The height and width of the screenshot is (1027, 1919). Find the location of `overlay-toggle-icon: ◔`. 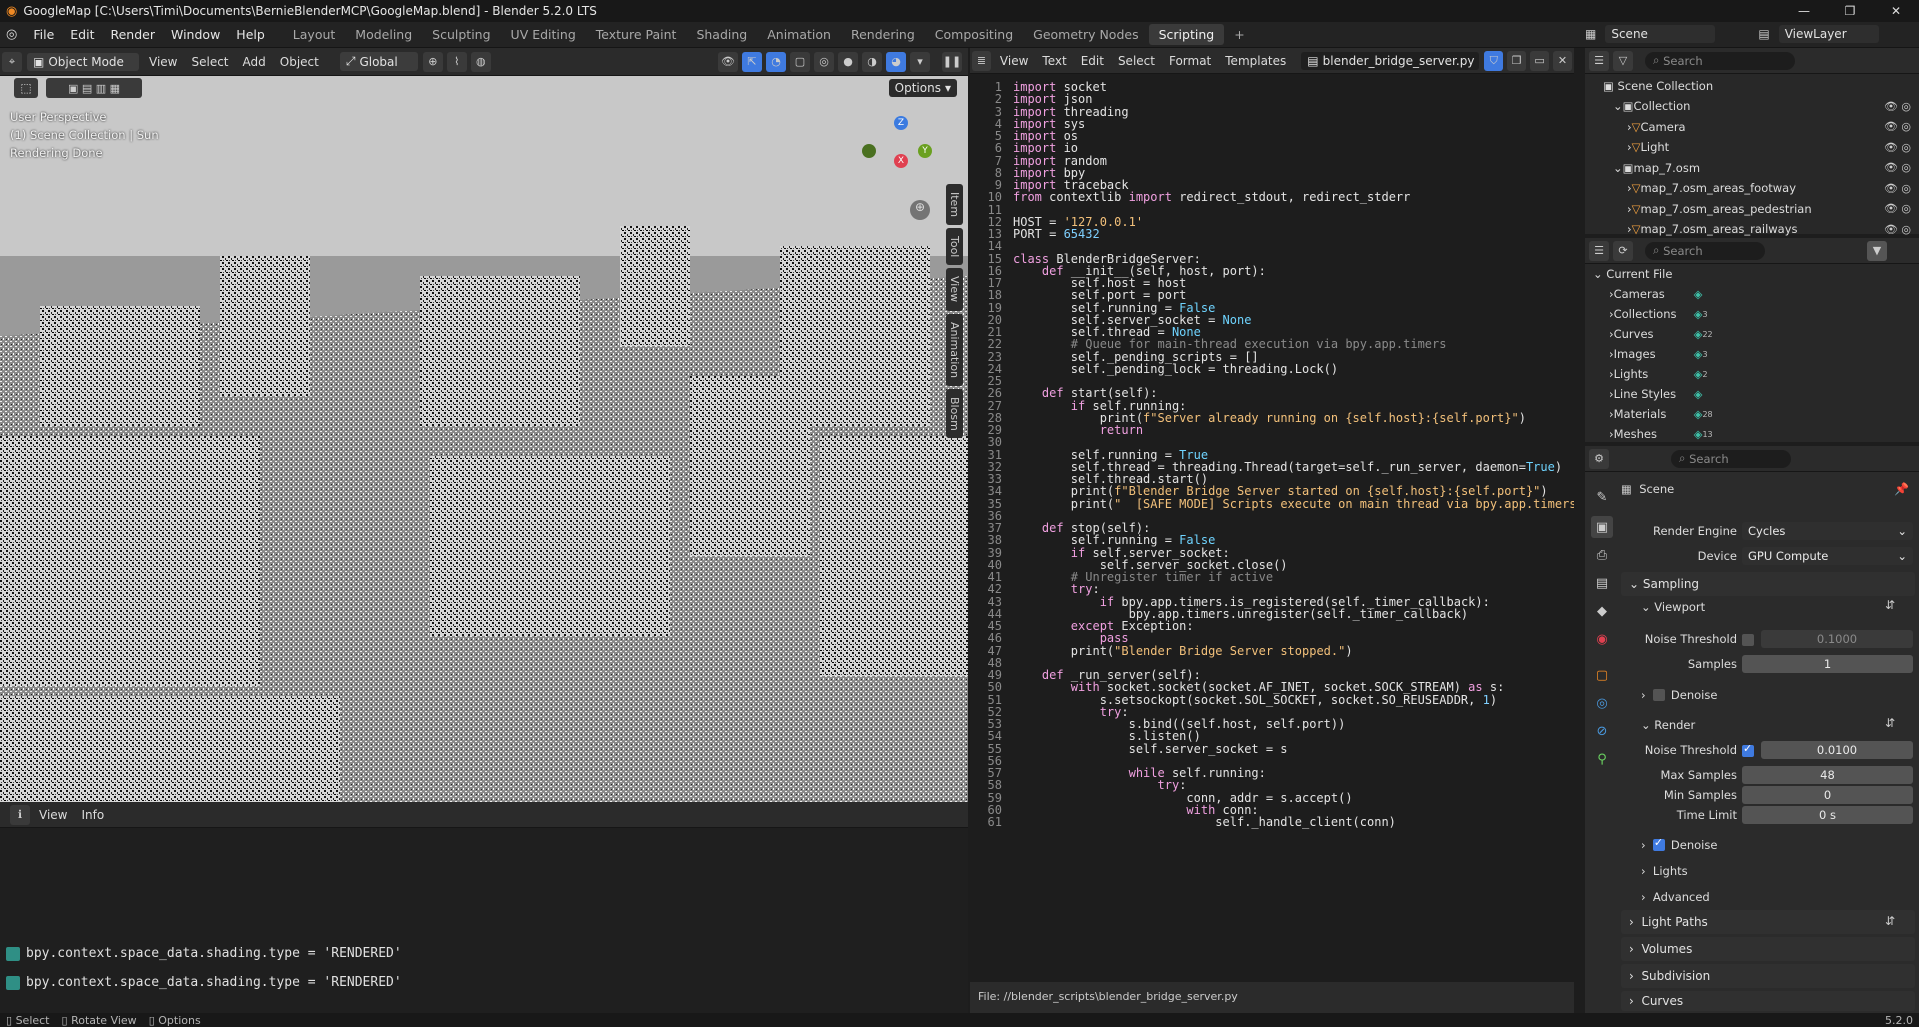

overlay-toggle-icon: ◔ is located at coordinates (776, 61).